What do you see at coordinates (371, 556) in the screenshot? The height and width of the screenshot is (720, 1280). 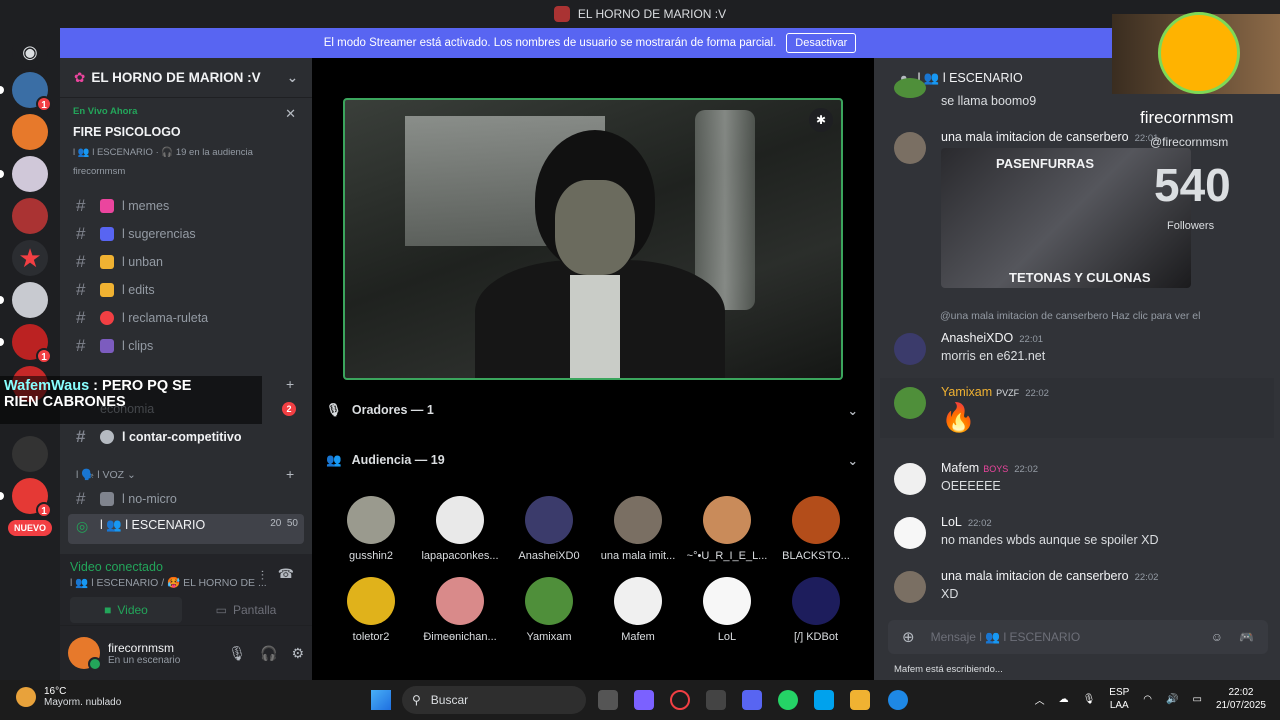 I see `audience-member-name: gusshin2` at bounding box center [371, 556].